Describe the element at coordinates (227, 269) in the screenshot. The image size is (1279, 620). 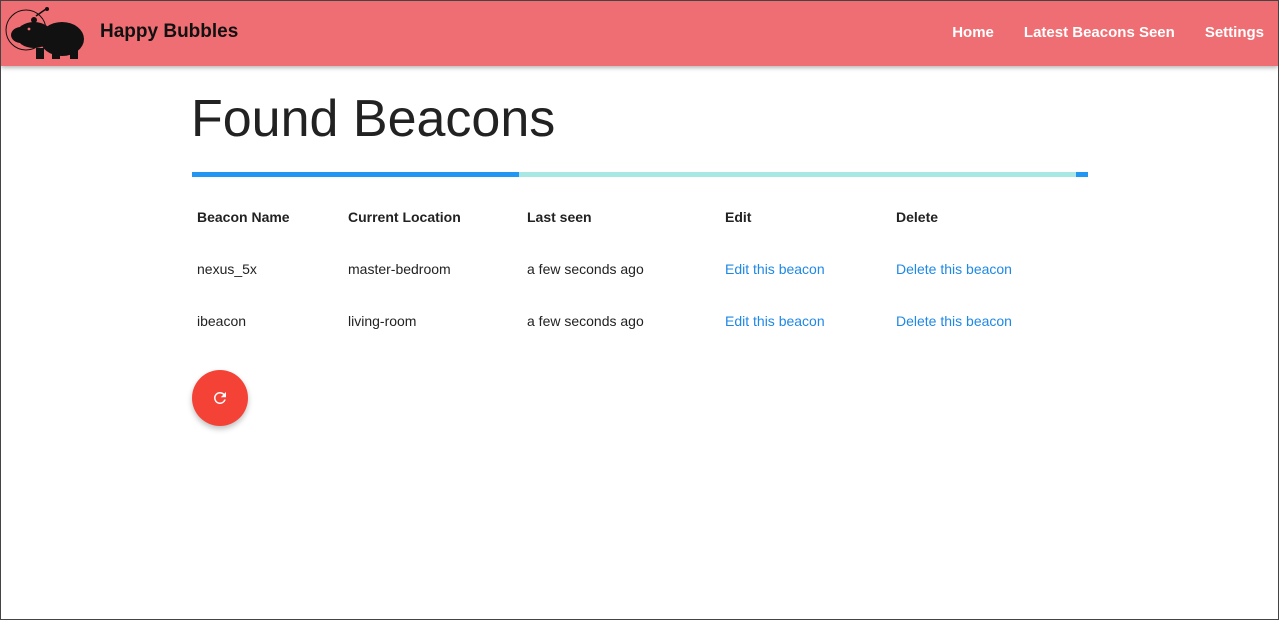
I see `beacon-name-cell: nexus_5x` at that location.